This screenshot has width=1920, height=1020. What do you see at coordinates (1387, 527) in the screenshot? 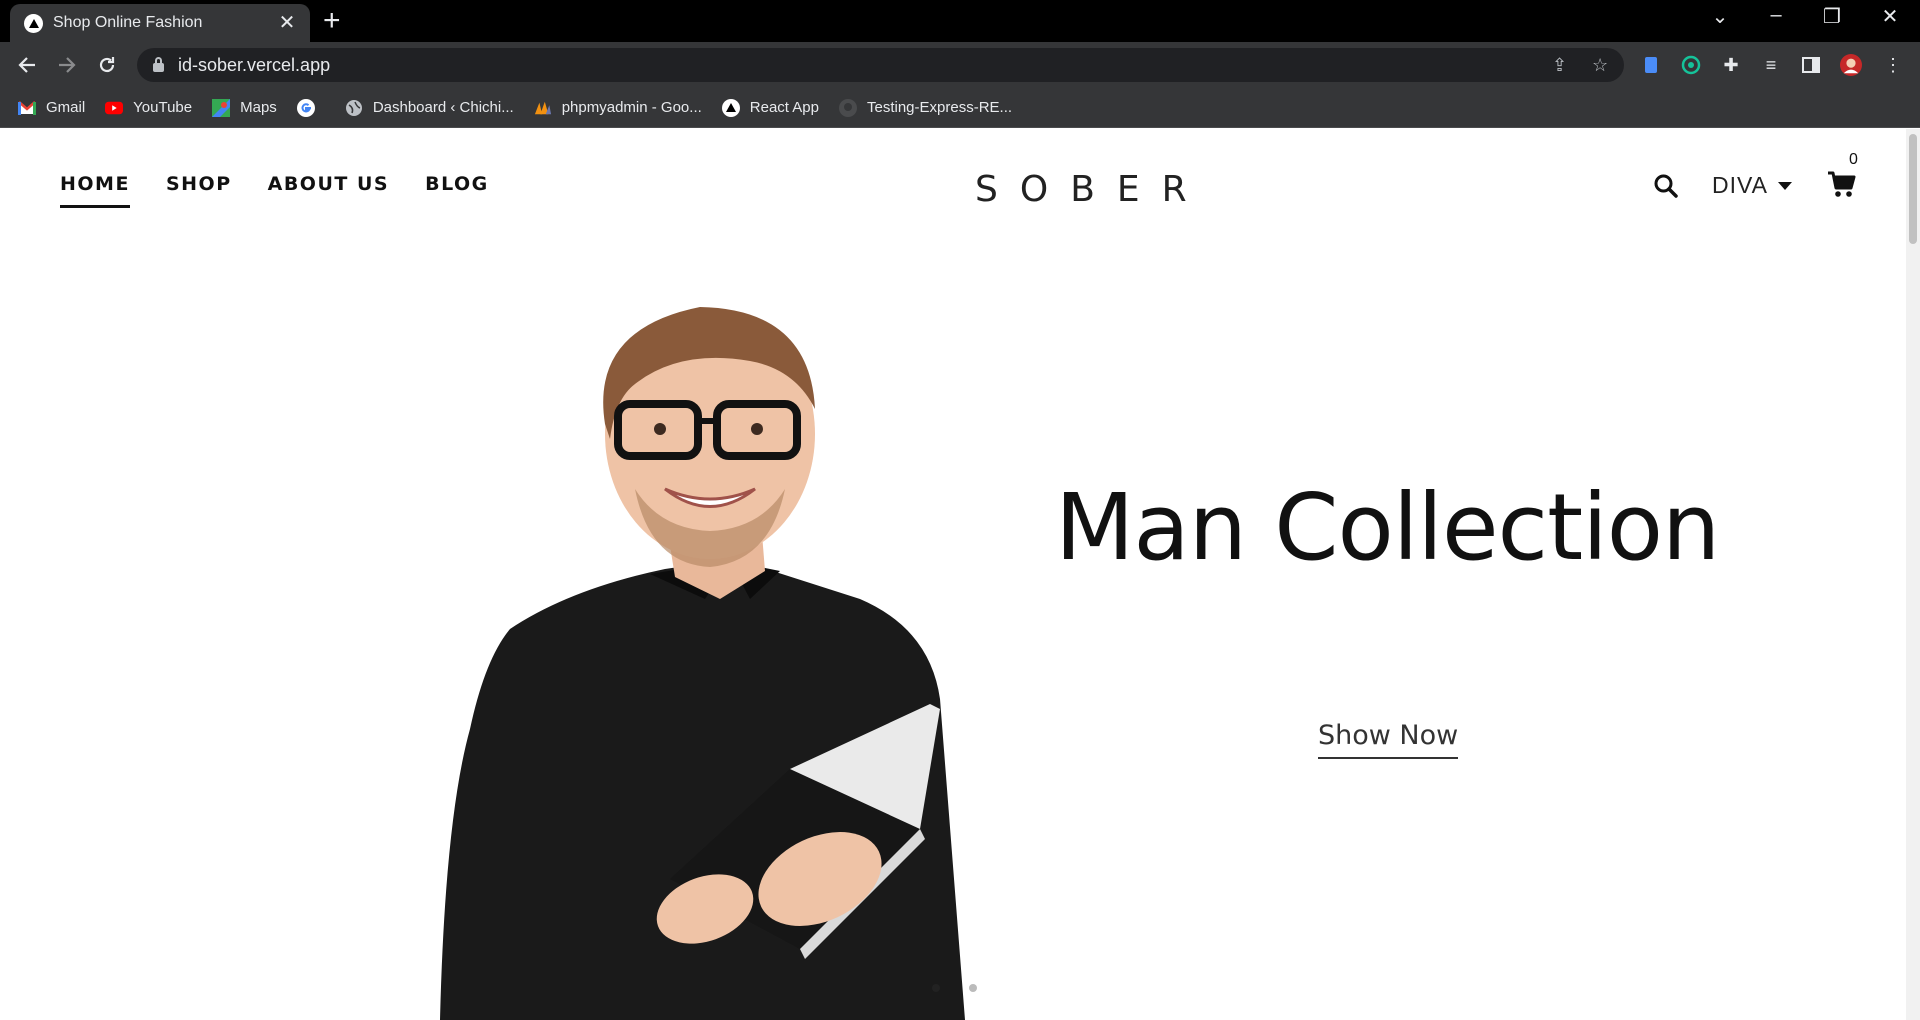
I see `hero-title: Man Collection` at bounding box center [1387, 527].